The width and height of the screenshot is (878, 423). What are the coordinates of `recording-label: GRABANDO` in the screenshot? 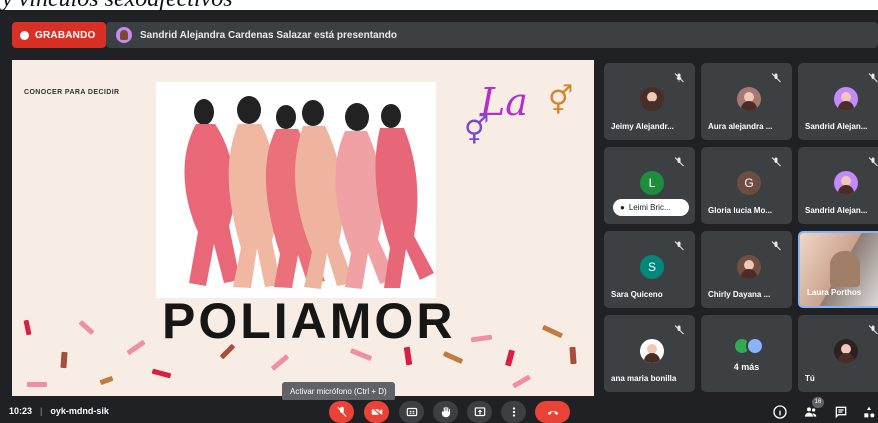 It's located at (65, 35).